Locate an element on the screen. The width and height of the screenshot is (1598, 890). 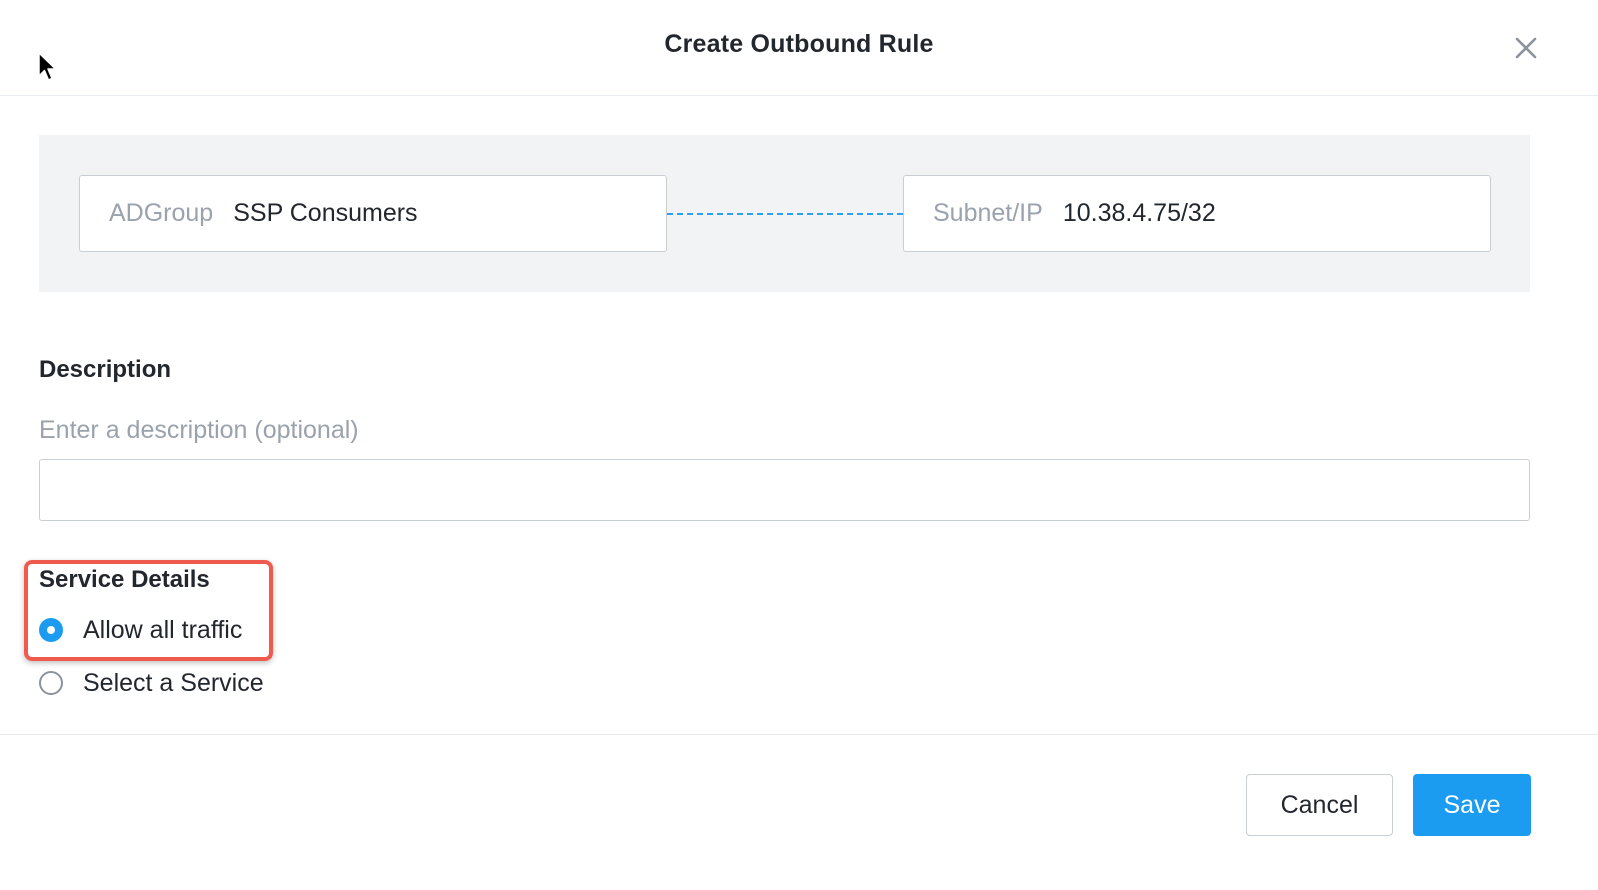
flow-connector-line is located at coordinates (785, 214).